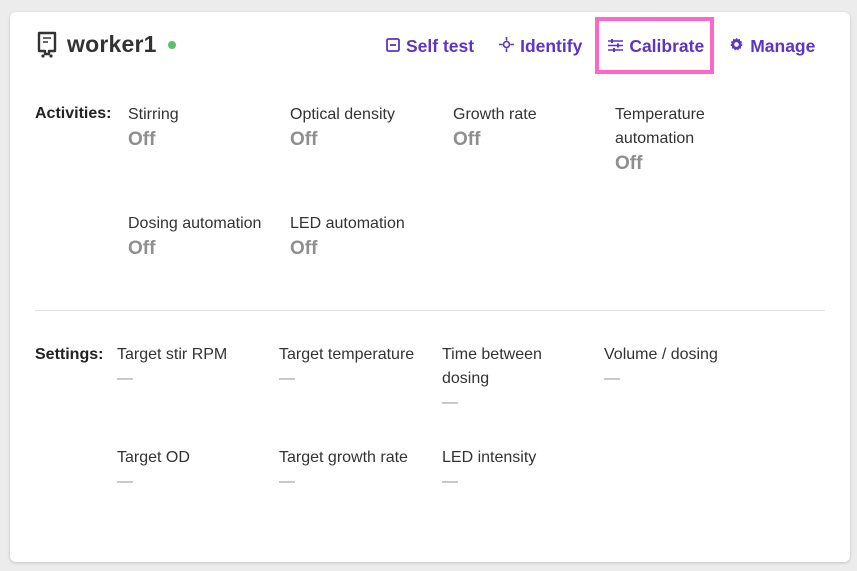 This screenshot has height=571, width=857. I want to click on section-divider, so click(430, 310).